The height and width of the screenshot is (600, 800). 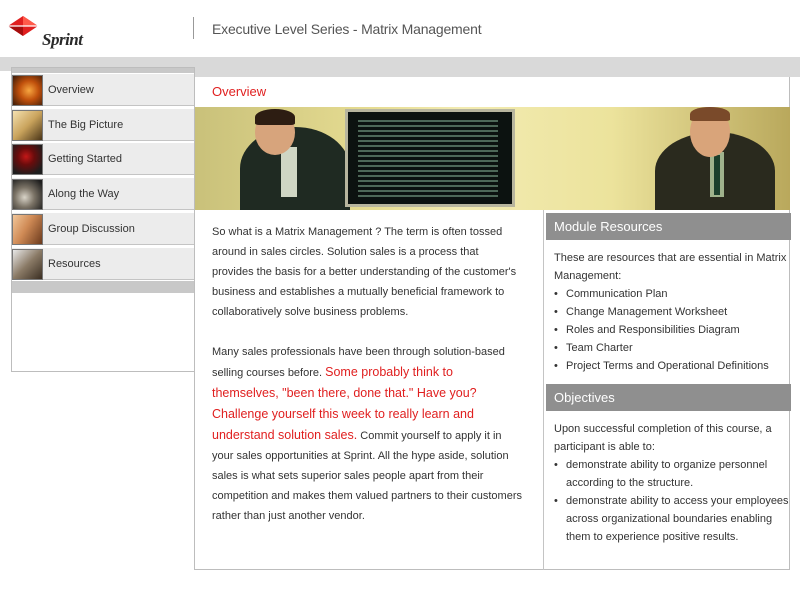 I want to click on hand-writing-thumbnail-icon, so click(x=27, y=125).